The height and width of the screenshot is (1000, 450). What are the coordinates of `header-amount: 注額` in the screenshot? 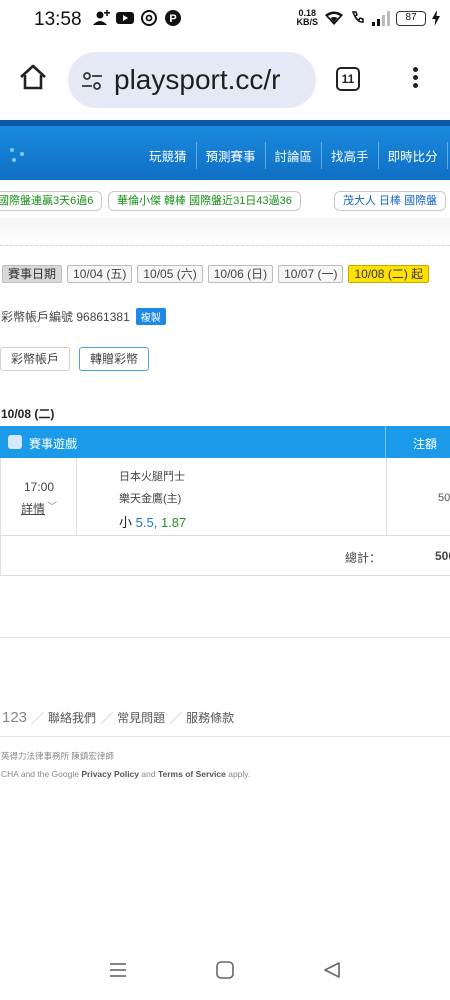 It's located at (425, 444).